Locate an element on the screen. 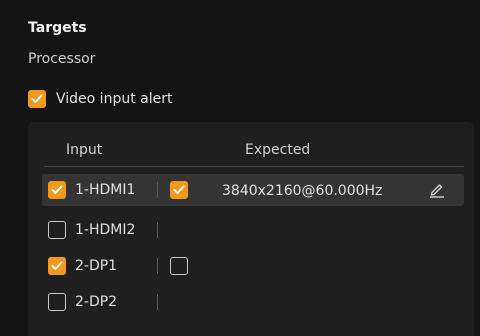 This screenshot has width=480, height=336. table-row: 1-HDMI2 is located at coordinates (253, 230).